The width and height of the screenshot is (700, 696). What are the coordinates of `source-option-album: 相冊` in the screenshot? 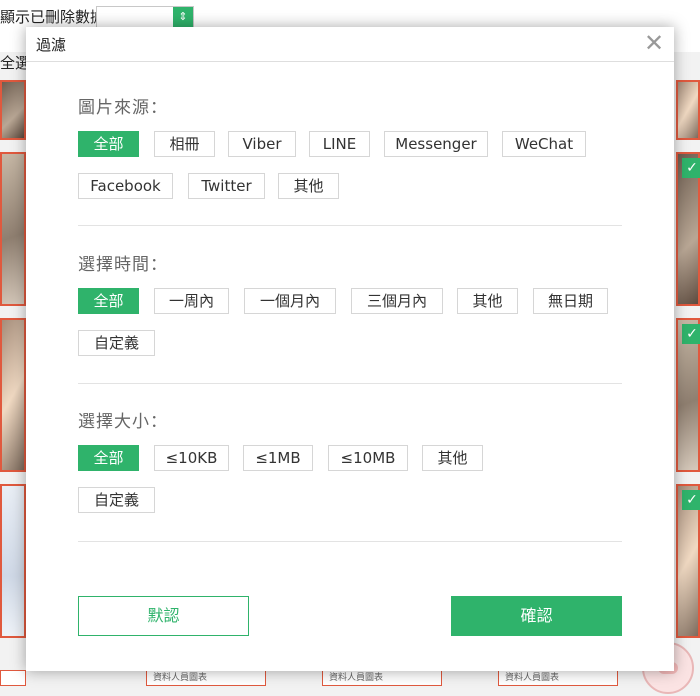 It's located at (184, 144).